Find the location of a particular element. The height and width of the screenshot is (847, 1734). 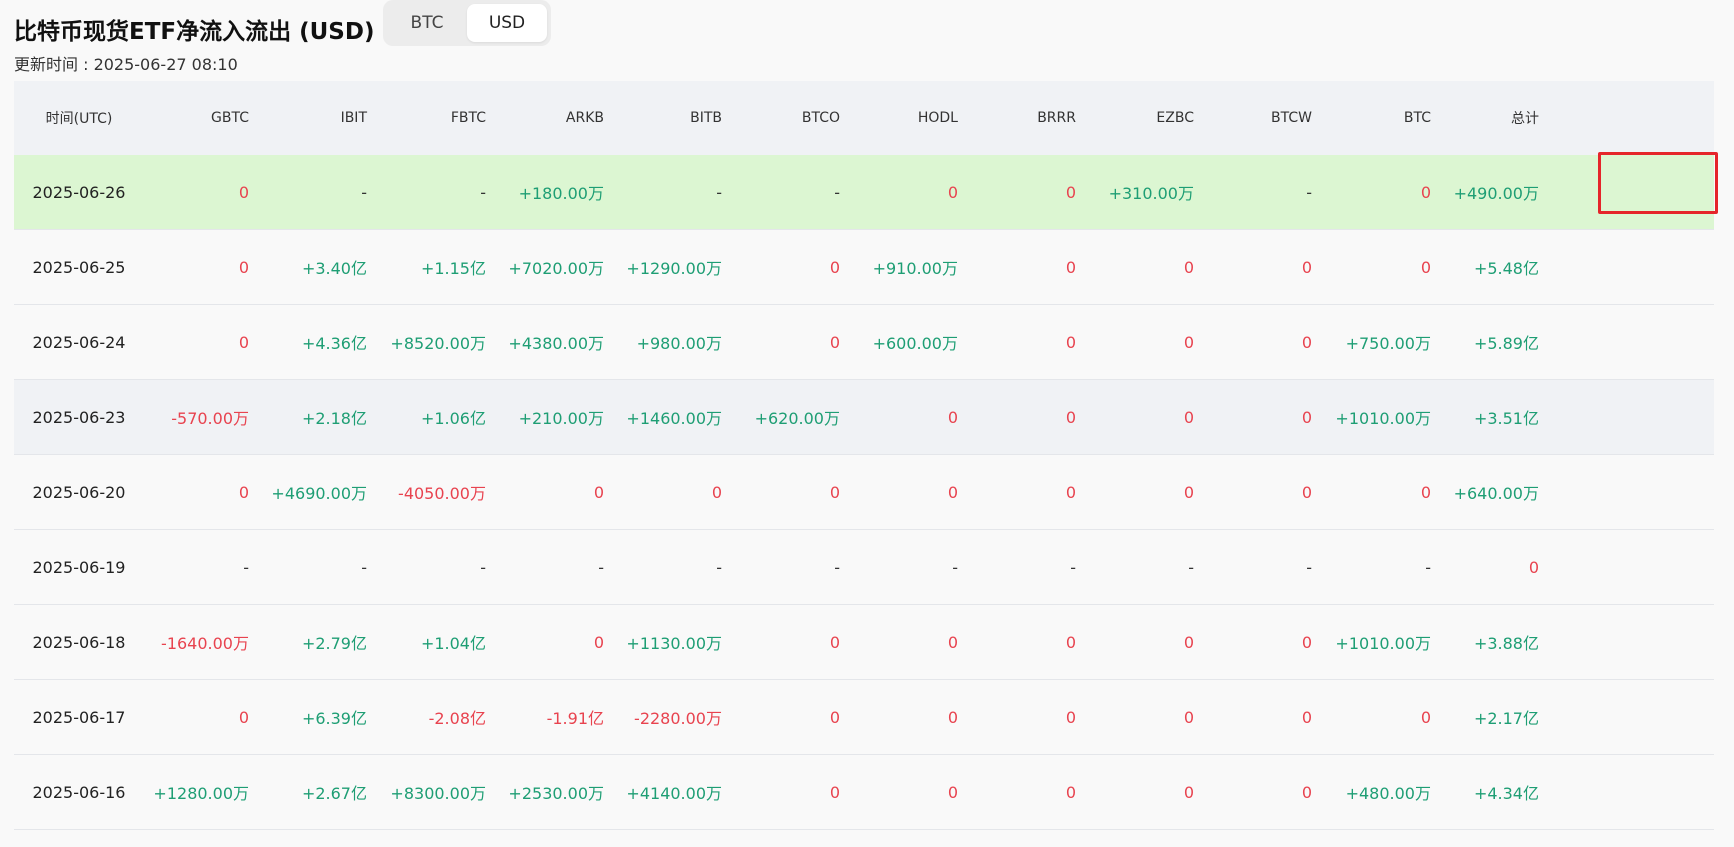

cell-总计: +5.89亿 is located at coordinates (1506, 343).